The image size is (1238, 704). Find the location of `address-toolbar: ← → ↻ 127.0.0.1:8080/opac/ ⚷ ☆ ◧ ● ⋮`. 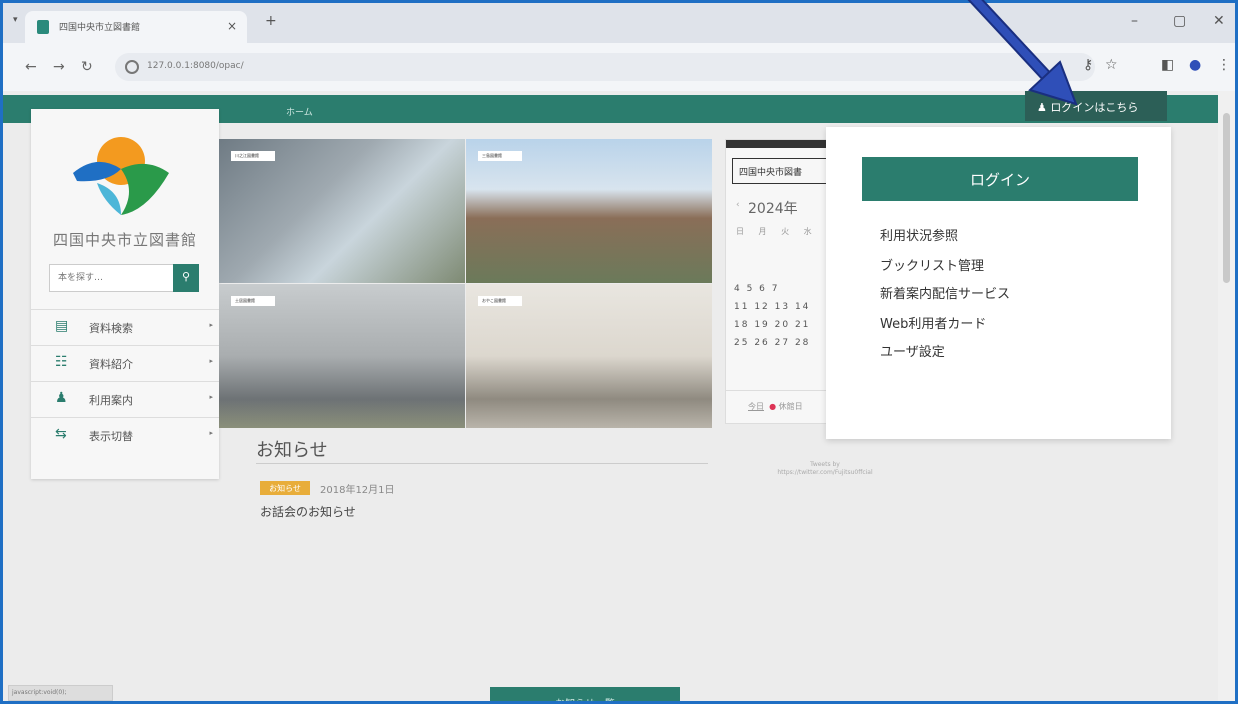

address-toolbar: ← → ↻ 127.0.0.1:8080/opac/ ⚷ ☆ ◧ ● ⋮ is located at coordinates (619, 67).